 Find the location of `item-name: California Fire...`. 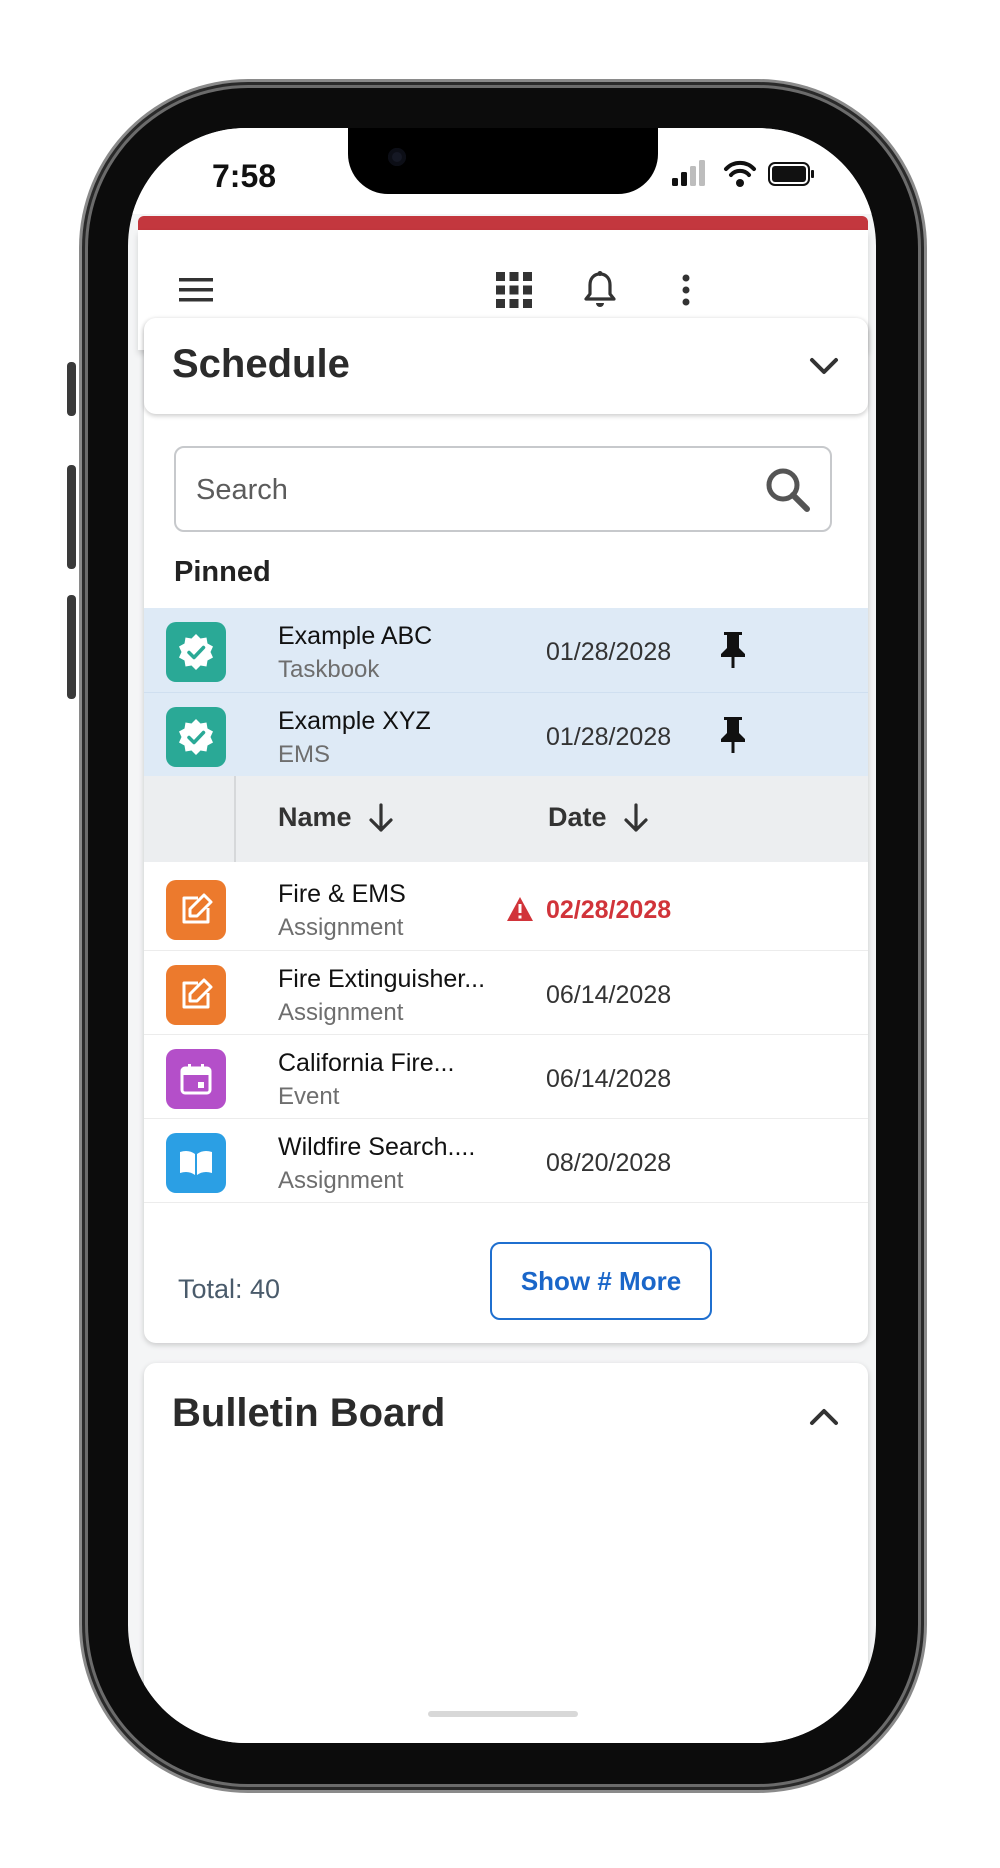

item-name: California Fire... is located at coordinates (366, 1063).